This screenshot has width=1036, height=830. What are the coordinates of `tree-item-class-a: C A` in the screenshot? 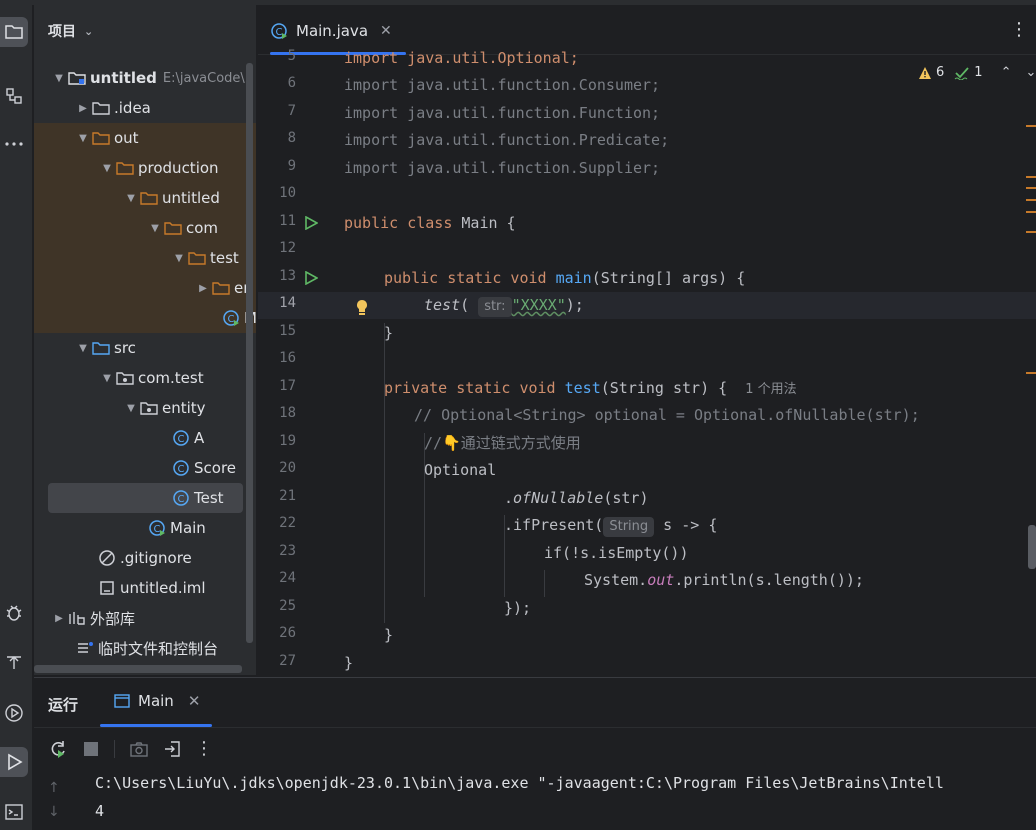 It's located at (145, 438).